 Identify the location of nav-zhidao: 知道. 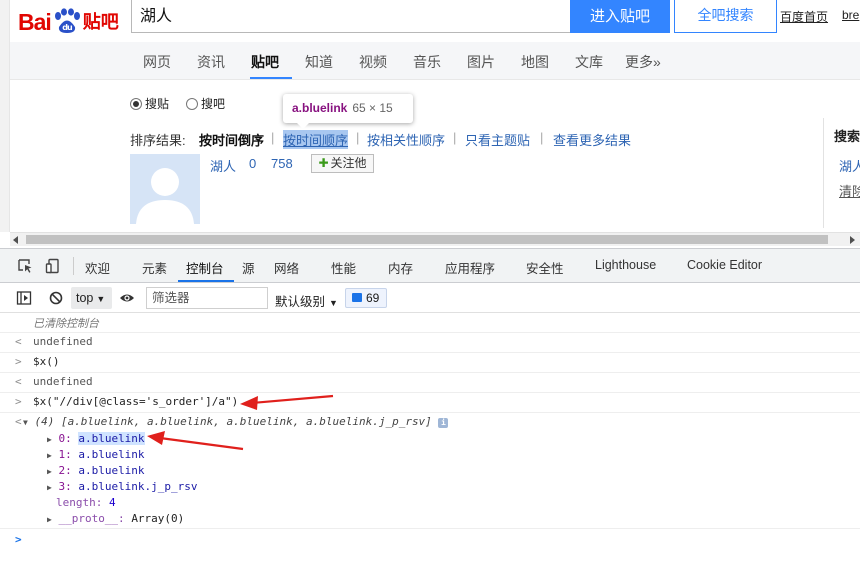
(319, 62).